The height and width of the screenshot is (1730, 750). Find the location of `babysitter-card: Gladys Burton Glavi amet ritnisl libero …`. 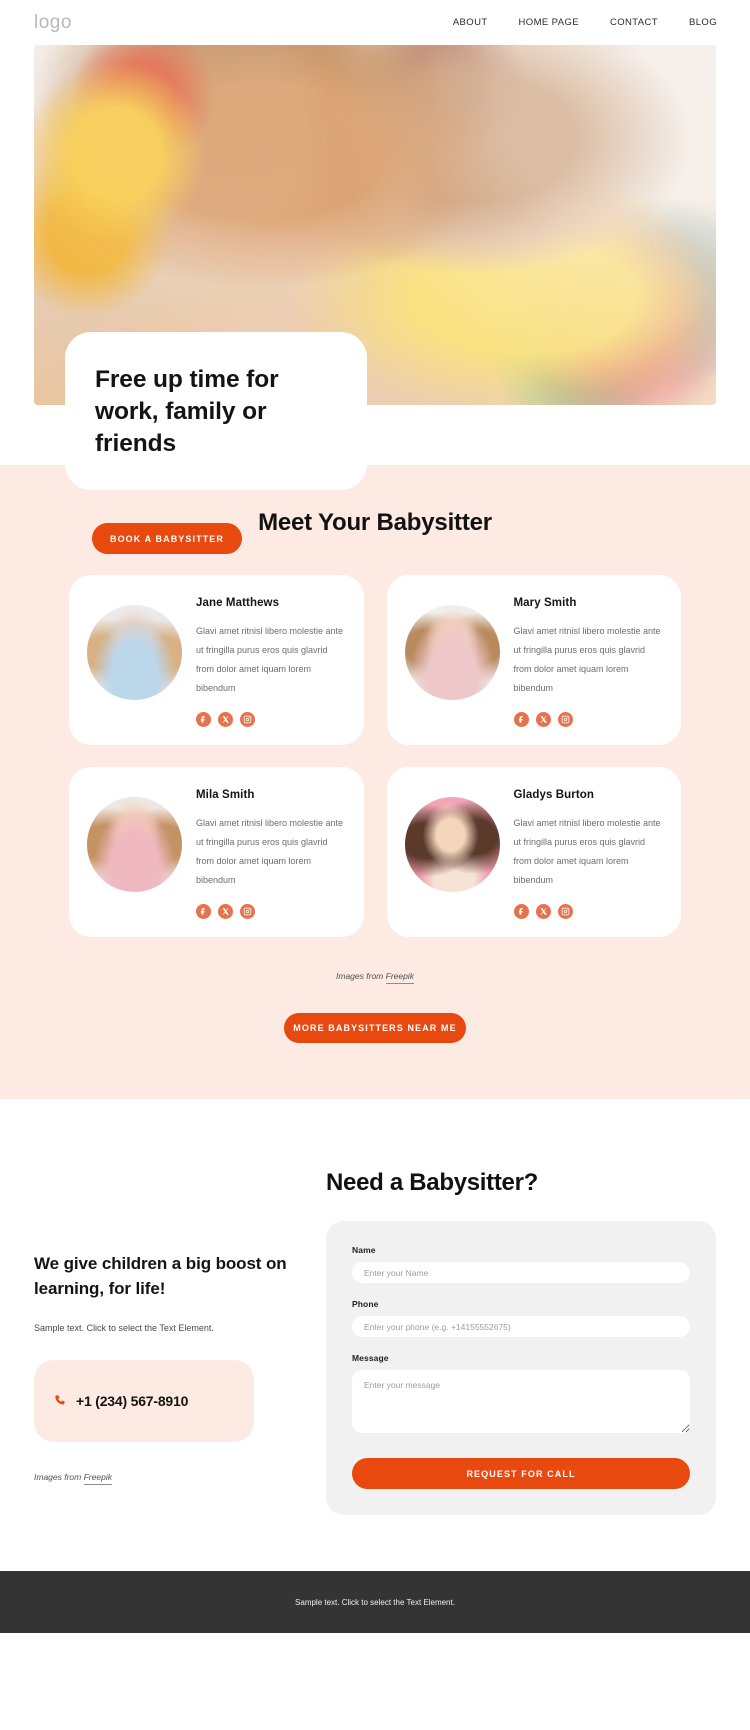

babysitter-card: Gladys Burton Glavi amet ritnisl libero … is located at coordinates (533, 852).